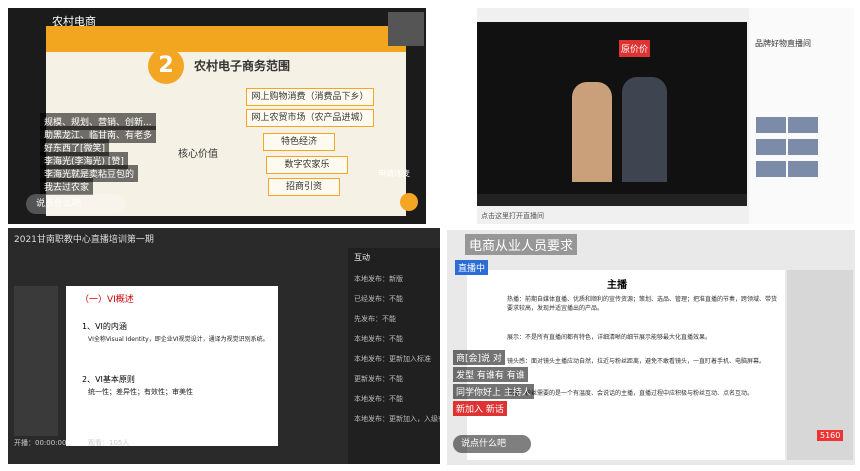 The image size is (860, 471). I want to click on chat-tag: 商[会]说 对, so click(479, 357).